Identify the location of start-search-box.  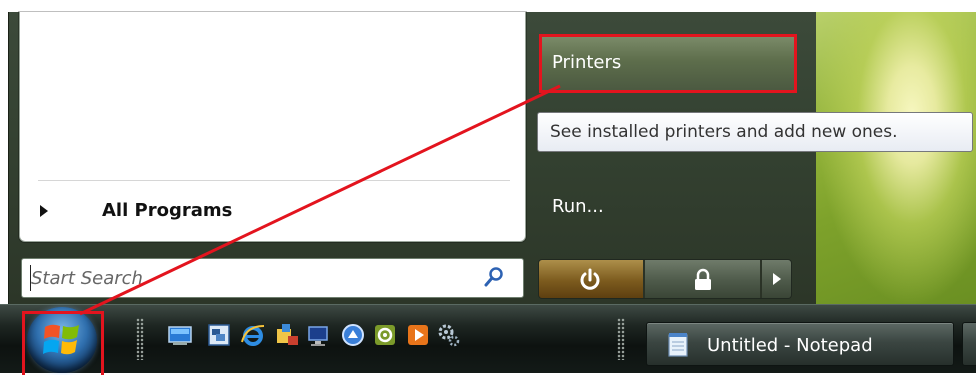
(272, 278).